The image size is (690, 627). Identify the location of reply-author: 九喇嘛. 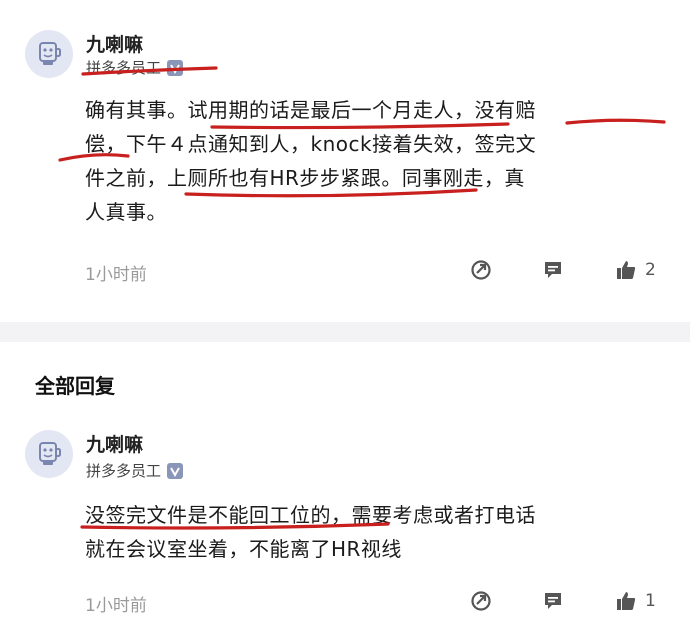
(114, 443).